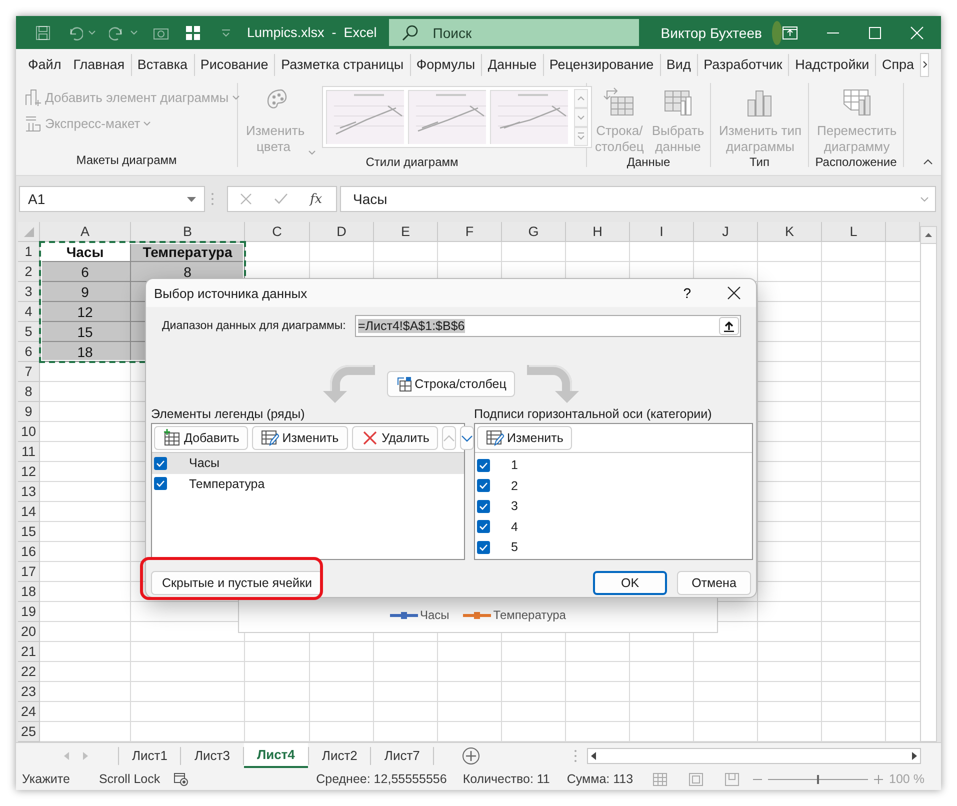 Image resolution: width=957 pixels, height=806 pixels. I want to click on ribbon-tab: Формулы, so click(446, 64).